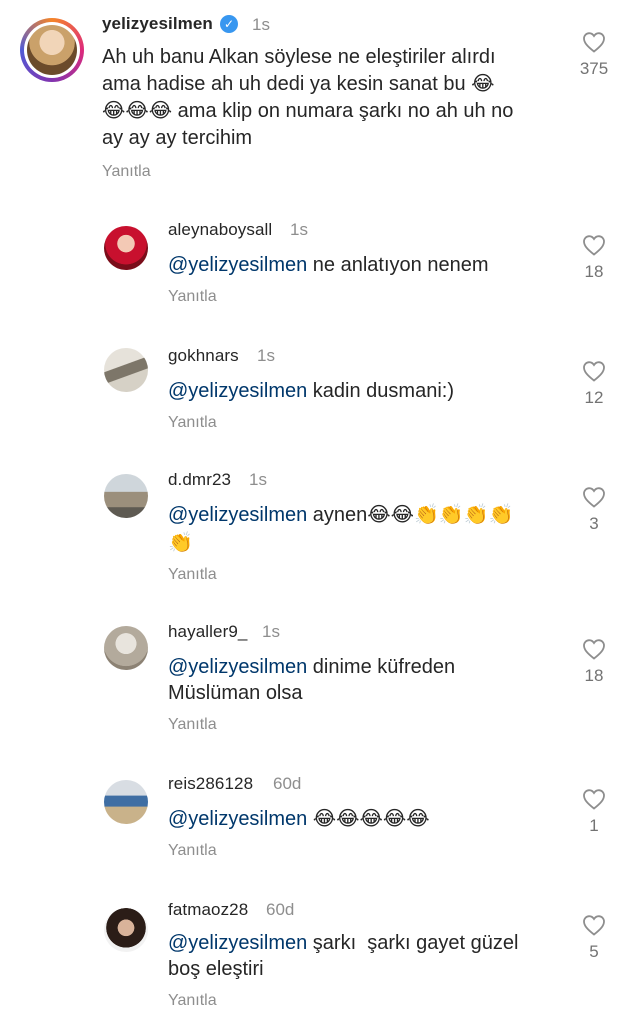 The image size is (640, 1010). Describe the element at coordinates (594, 938) in the screenshot. I see `like-button: 5` at that location.